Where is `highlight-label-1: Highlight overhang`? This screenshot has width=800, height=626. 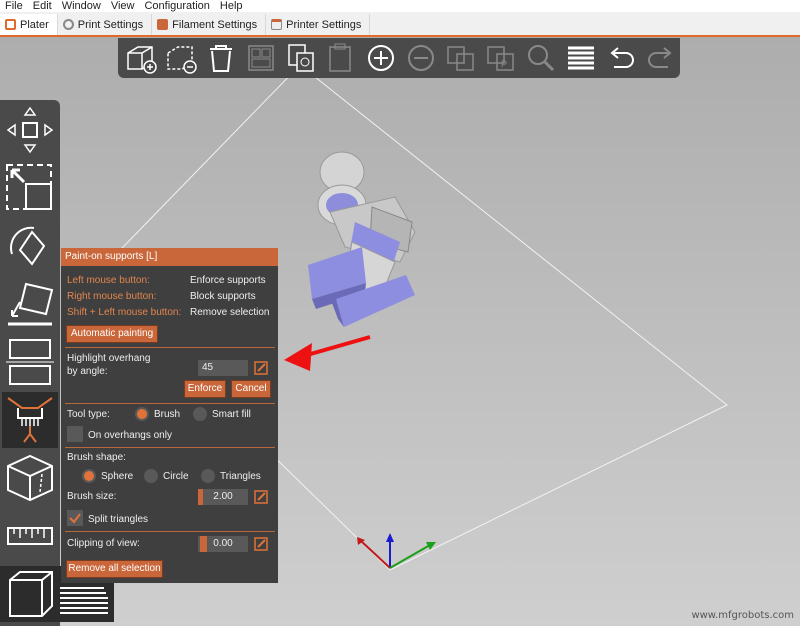 highlight-label-1: Highlight overhang is located at coordinates (109, 358).